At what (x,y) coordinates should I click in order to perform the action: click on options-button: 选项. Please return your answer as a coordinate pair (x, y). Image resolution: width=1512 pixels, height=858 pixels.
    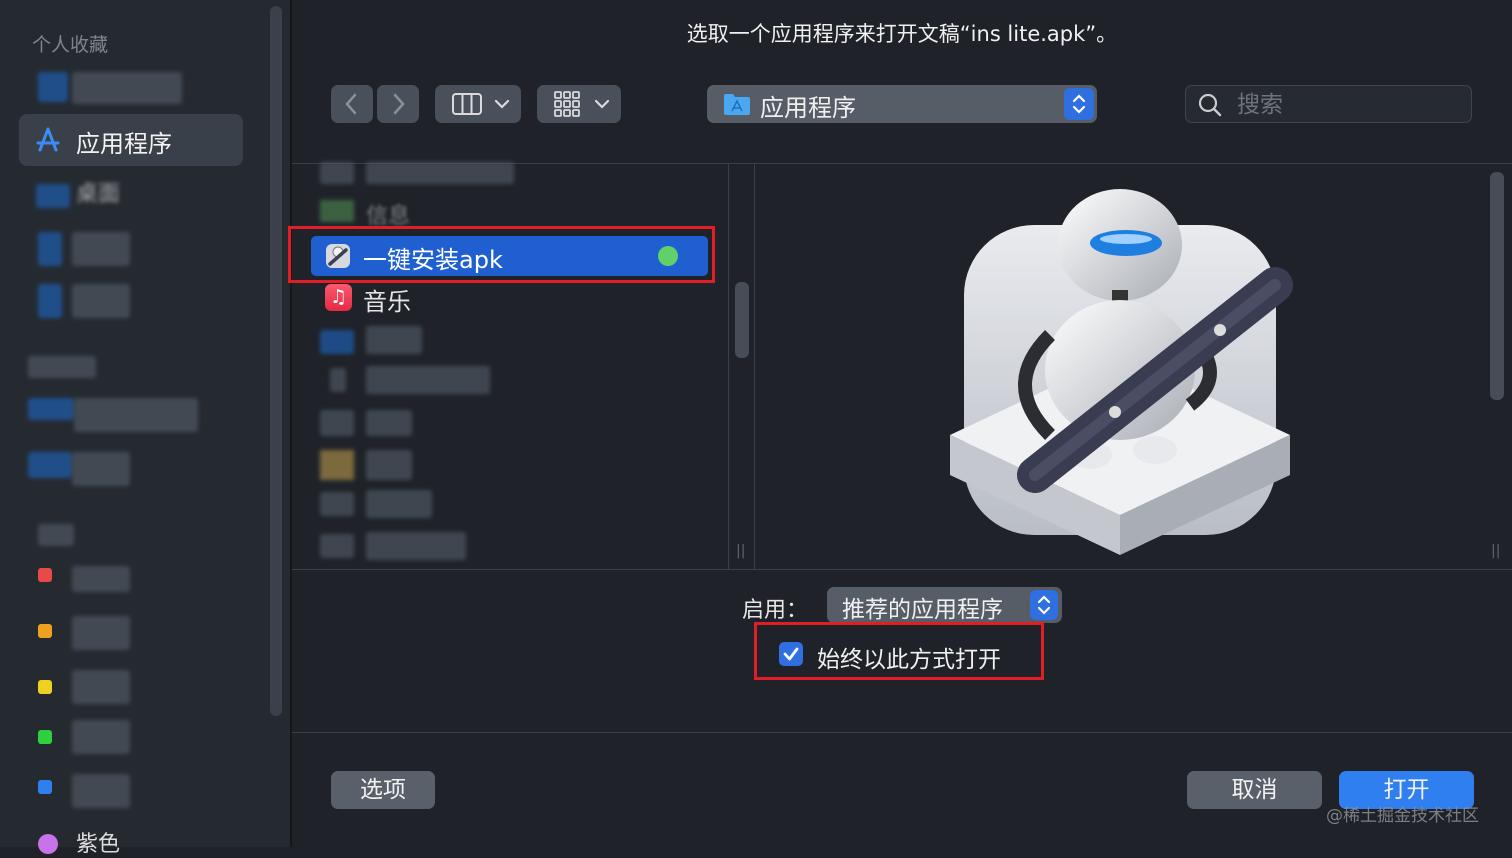
    Looking at the image, I should click on (383, 790).